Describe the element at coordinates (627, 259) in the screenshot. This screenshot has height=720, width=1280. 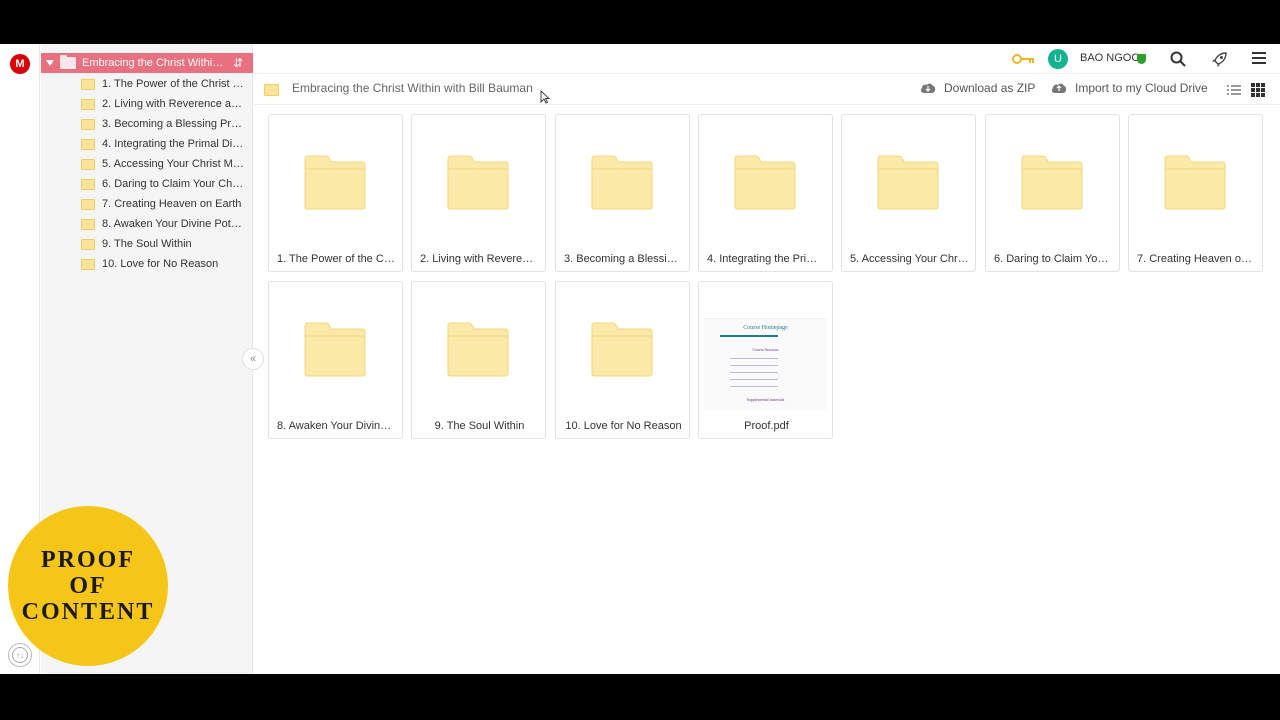
I see `item-name: 3. Becoming a Blessing Presence` at that location.